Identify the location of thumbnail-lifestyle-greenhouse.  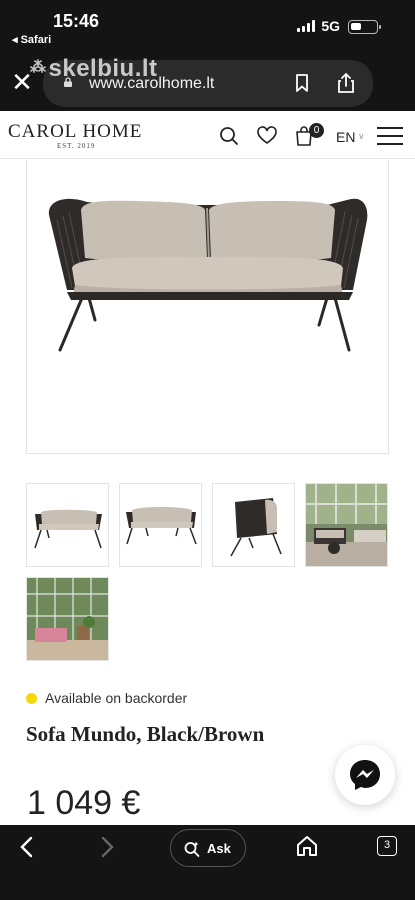
(67, 619).